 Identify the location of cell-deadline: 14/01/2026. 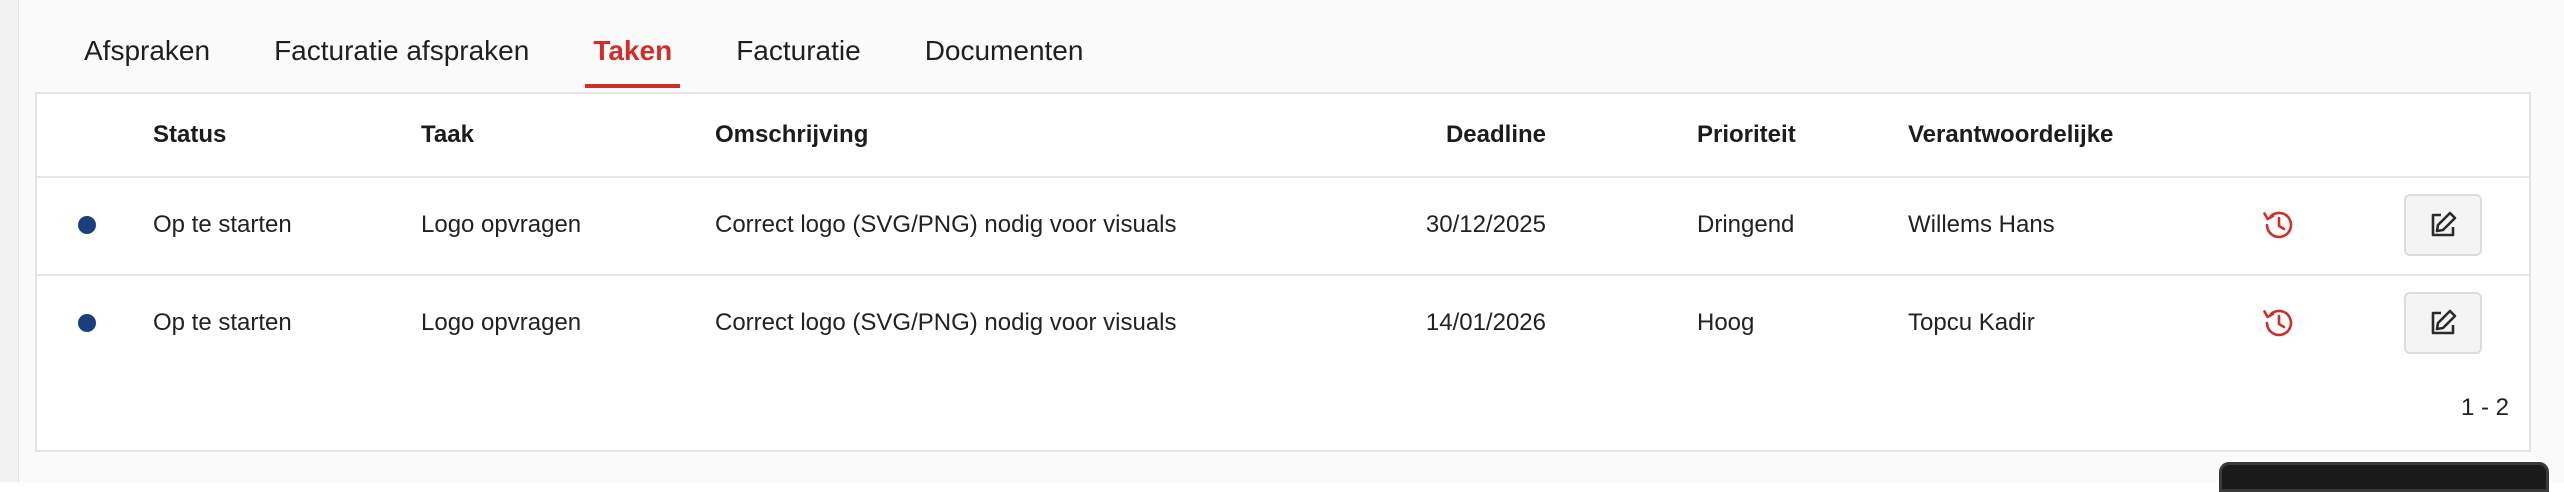
(1485, 322).